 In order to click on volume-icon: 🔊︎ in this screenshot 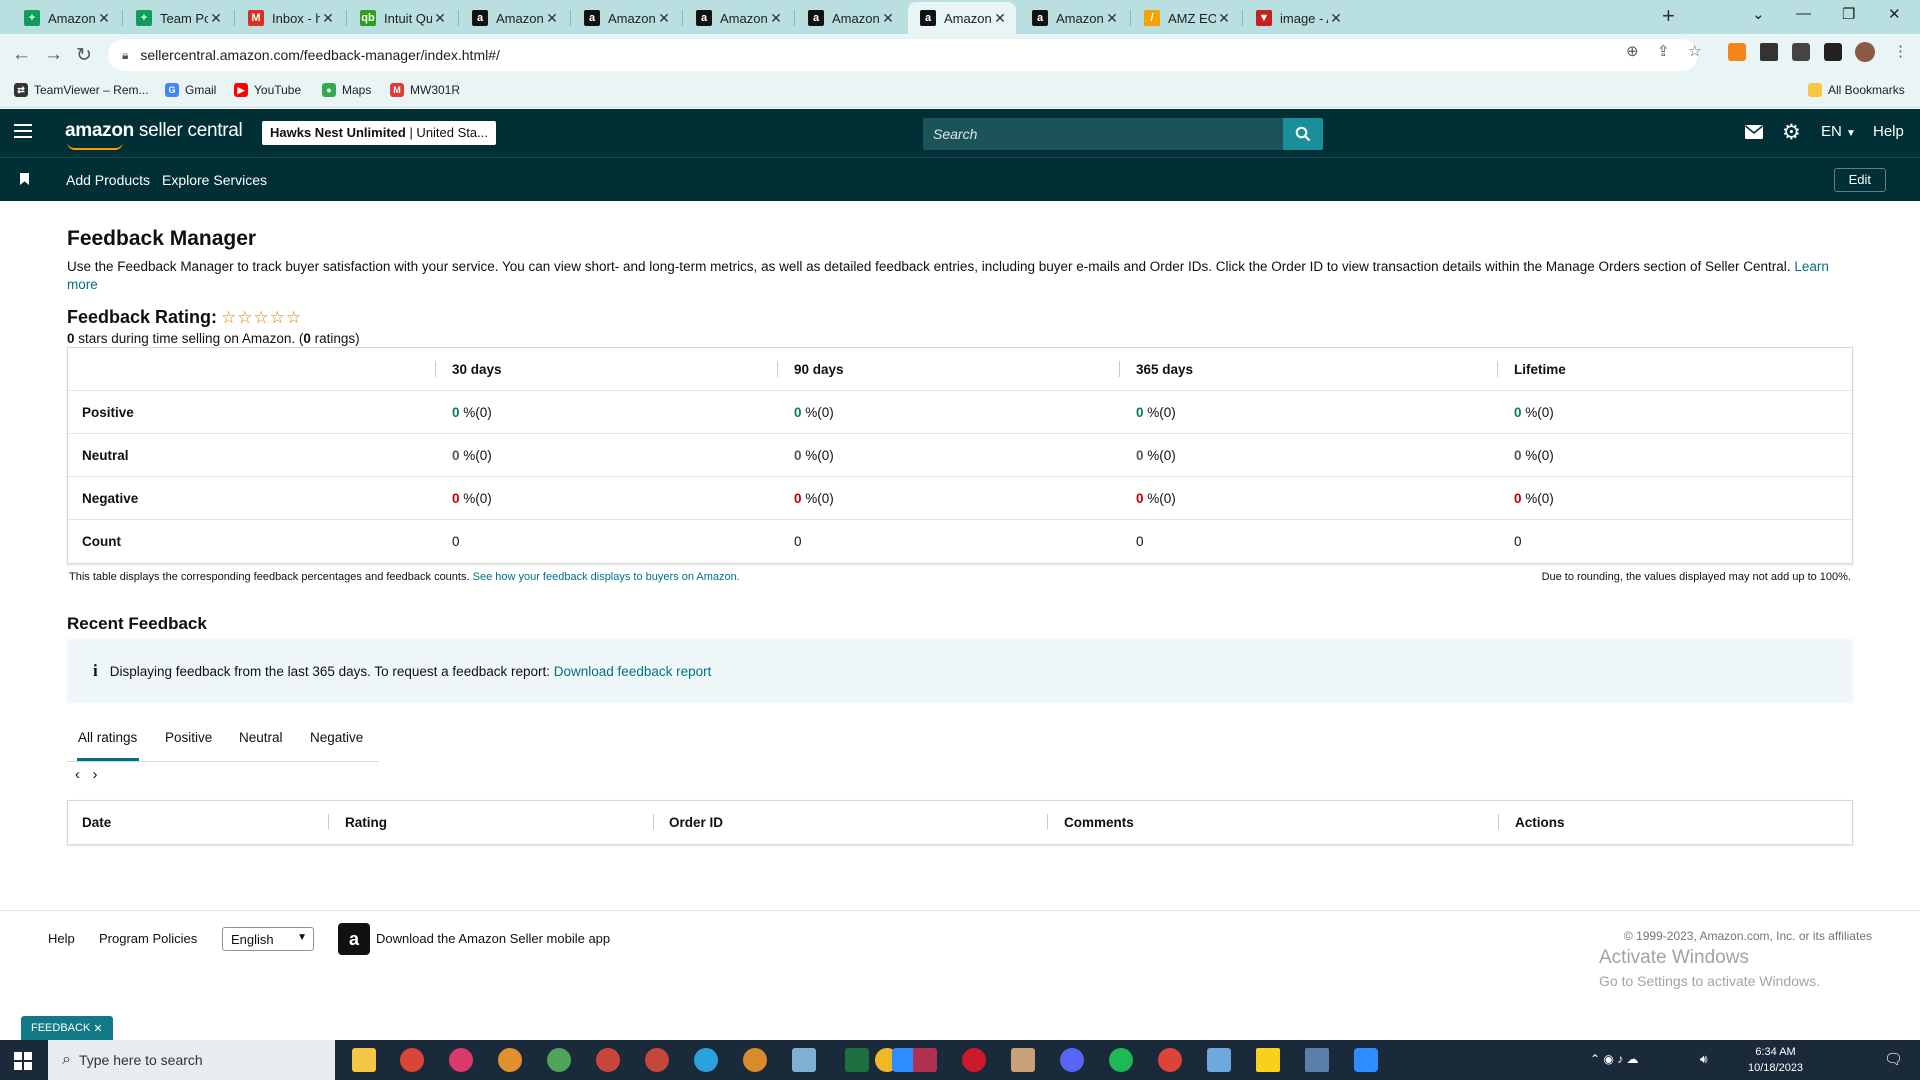, I will do `click(1704, 1059)`.